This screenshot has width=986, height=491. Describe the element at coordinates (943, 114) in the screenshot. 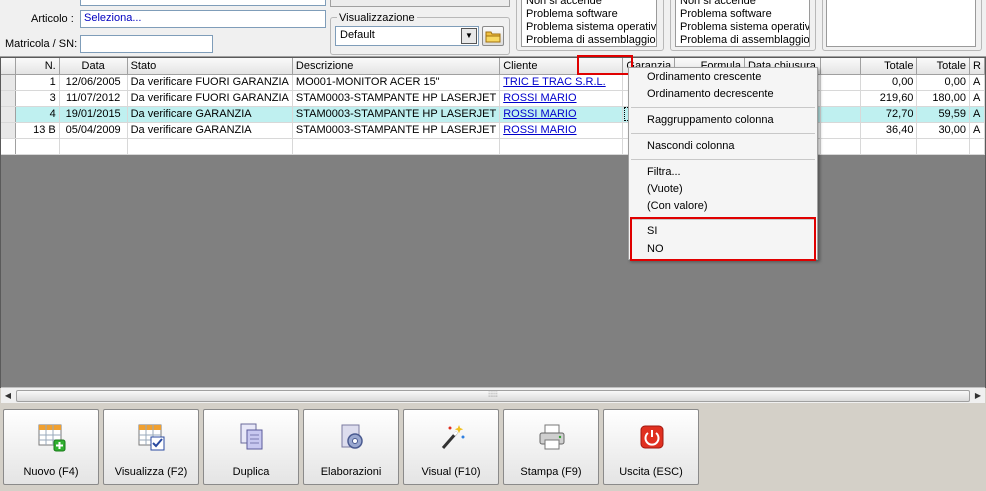

I see `cell-totale-2: 59,59` at that location.